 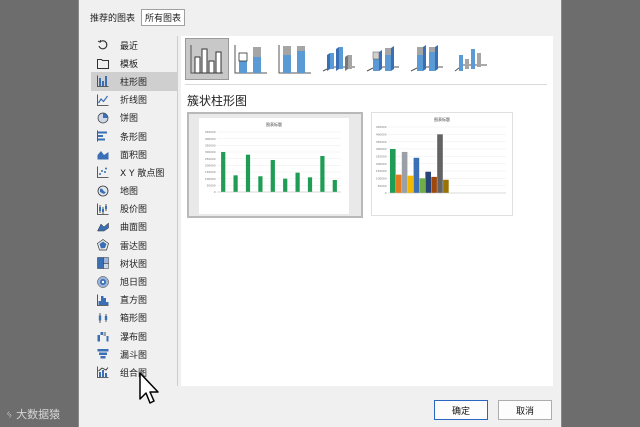 I want to click on watermark: ᛃ 大数据猿, so click(x=33, y=414).